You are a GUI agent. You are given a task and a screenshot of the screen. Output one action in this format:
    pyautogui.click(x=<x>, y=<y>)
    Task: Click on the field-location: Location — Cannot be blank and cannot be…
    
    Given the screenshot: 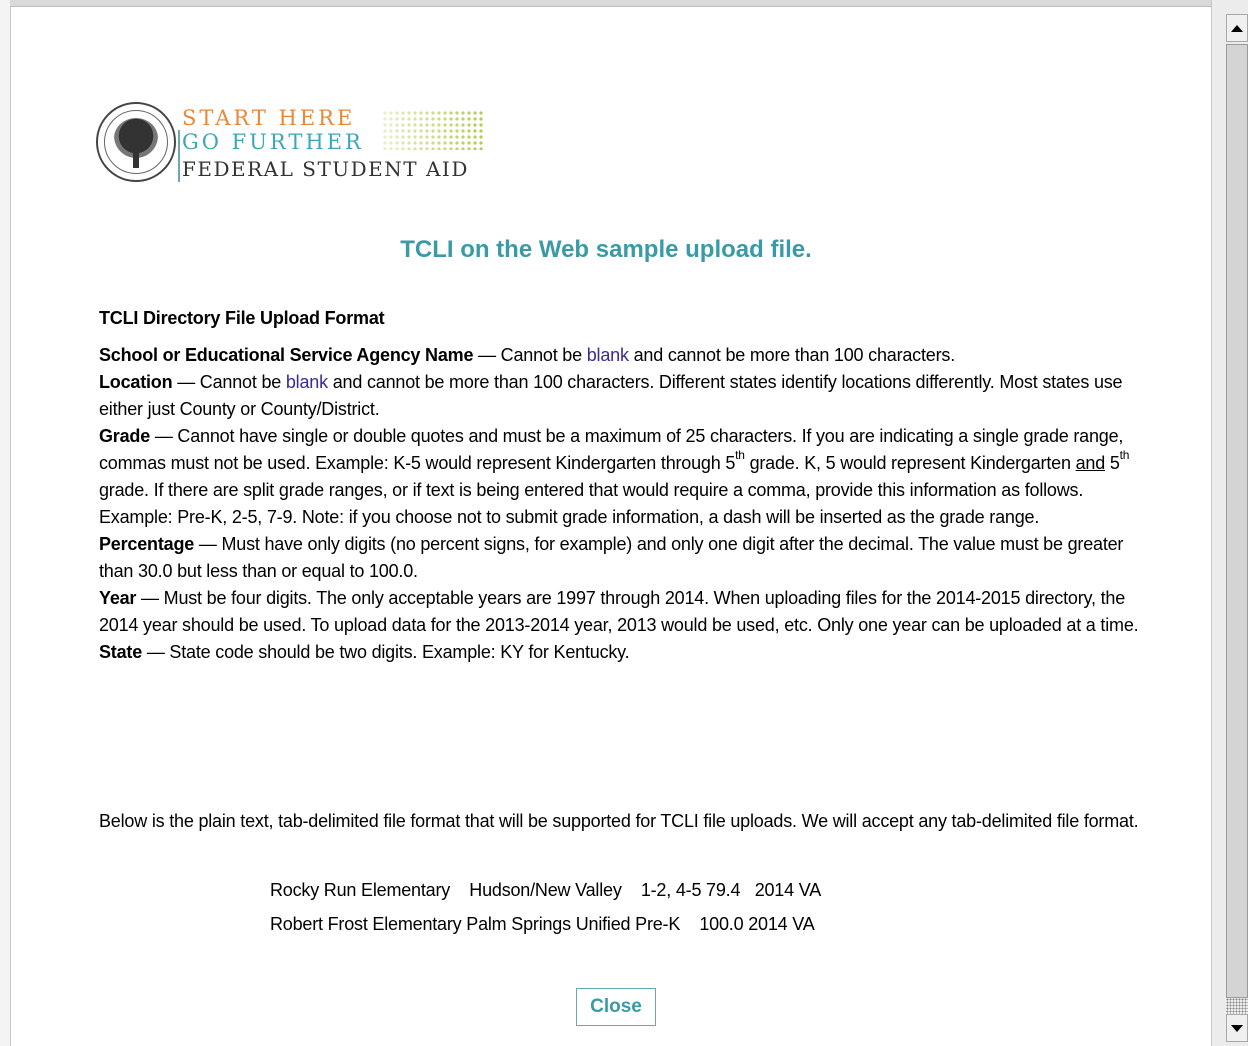 What is the action you would take?
    pyautogui.click(x=611, y=395)
    